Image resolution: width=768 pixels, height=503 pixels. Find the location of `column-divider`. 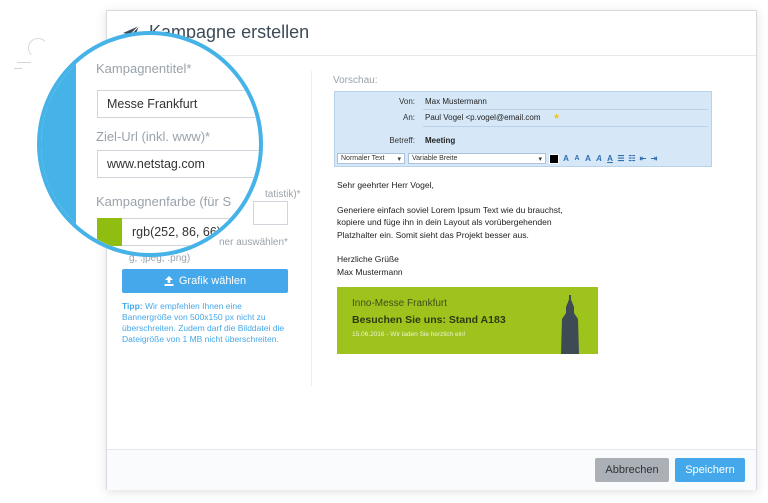

column-divider is located at coordinates (311, 228).